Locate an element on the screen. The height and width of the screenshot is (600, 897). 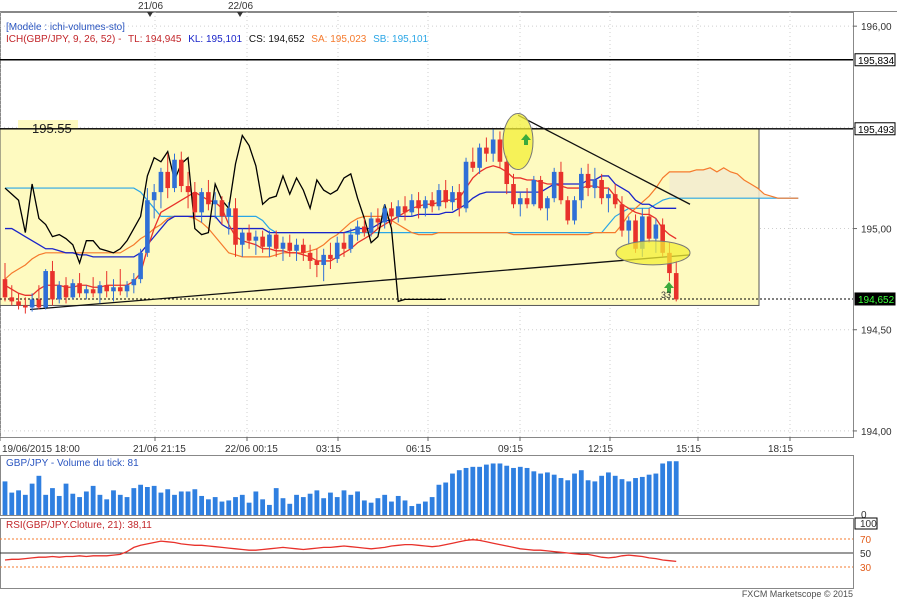
bar-marker: 33 is located at coordinates (666, 295).